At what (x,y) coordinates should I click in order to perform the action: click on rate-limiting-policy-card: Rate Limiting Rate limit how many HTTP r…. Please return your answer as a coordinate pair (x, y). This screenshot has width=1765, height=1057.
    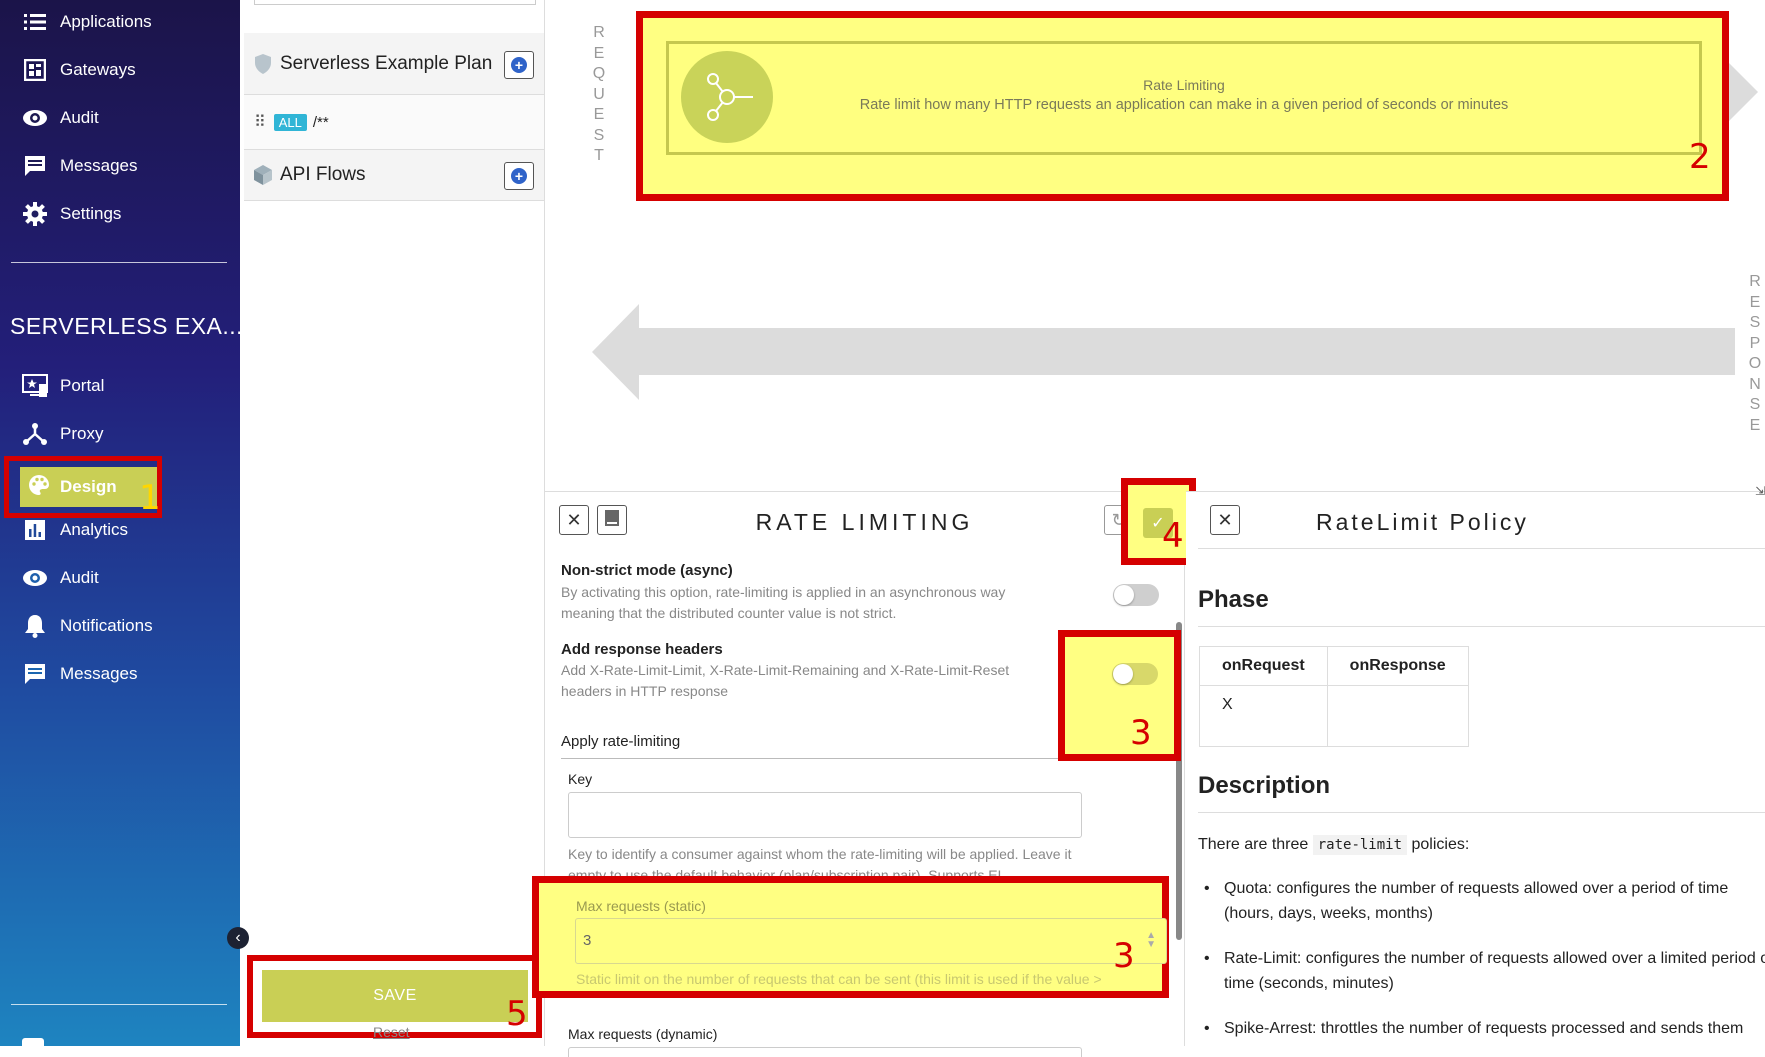
    Looking at the image, I should click on (1184, 98).